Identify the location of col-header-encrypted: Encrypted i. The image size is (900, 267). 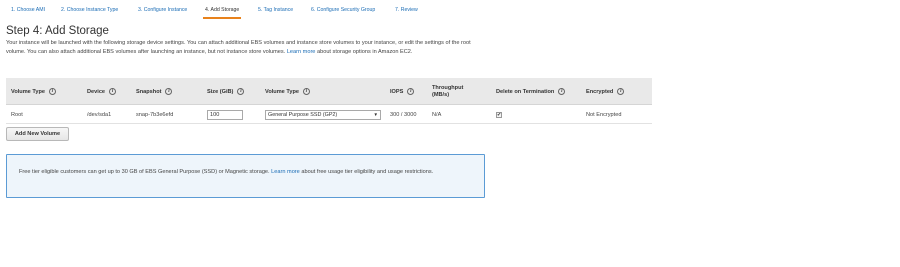
(605, 91).